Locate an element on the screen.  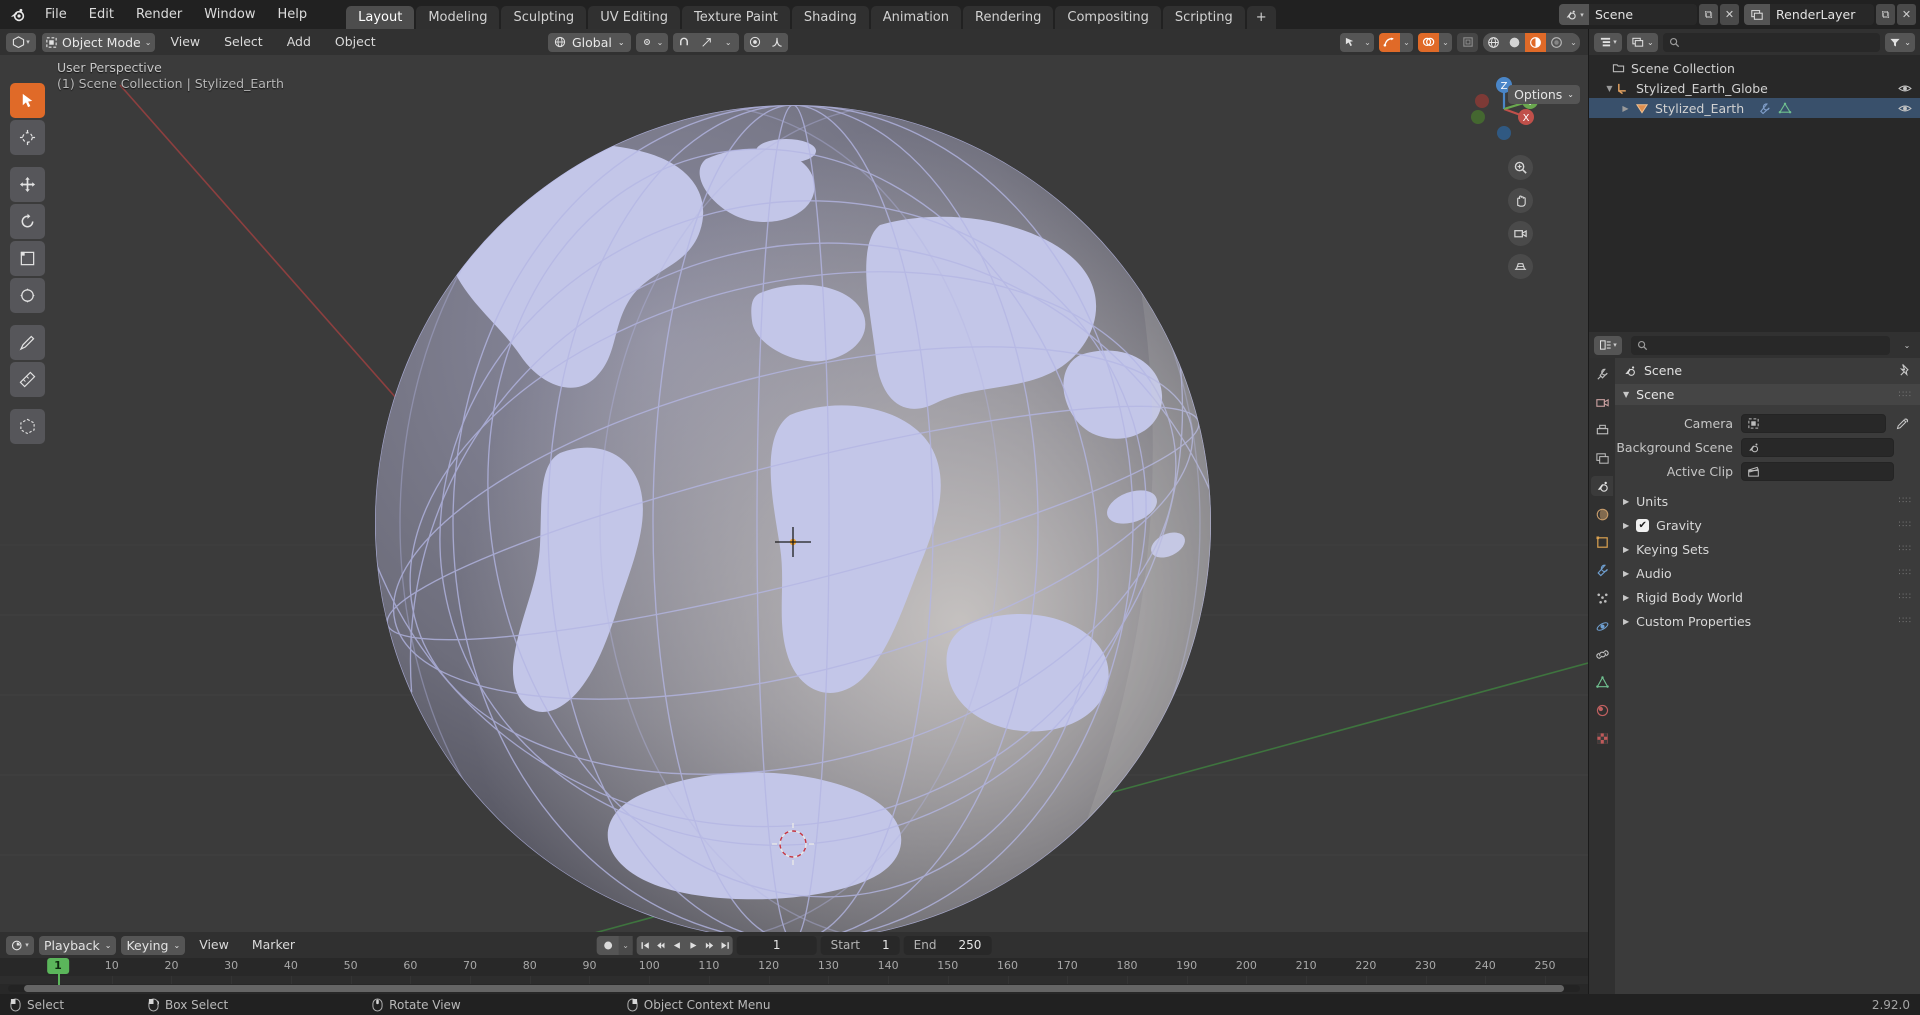
scene-panel-header: ▼ Scene ∷∷ is located at coordinates (1767, 394).